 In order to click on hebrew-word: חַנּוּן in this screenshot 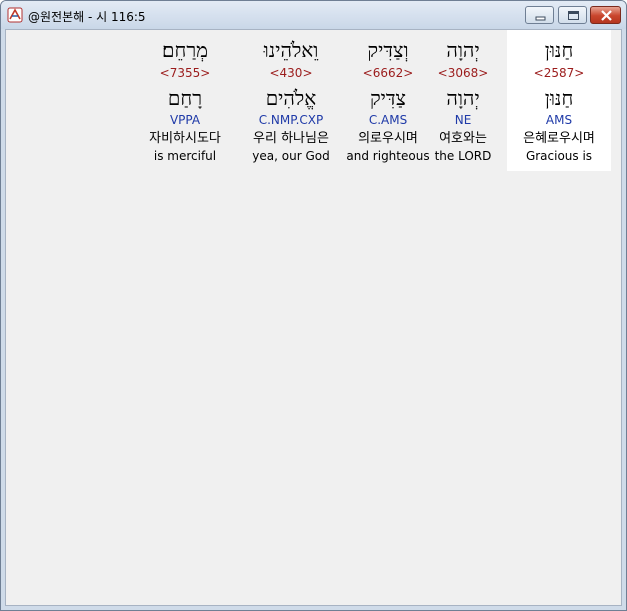, I will do `click(559, 50)`.